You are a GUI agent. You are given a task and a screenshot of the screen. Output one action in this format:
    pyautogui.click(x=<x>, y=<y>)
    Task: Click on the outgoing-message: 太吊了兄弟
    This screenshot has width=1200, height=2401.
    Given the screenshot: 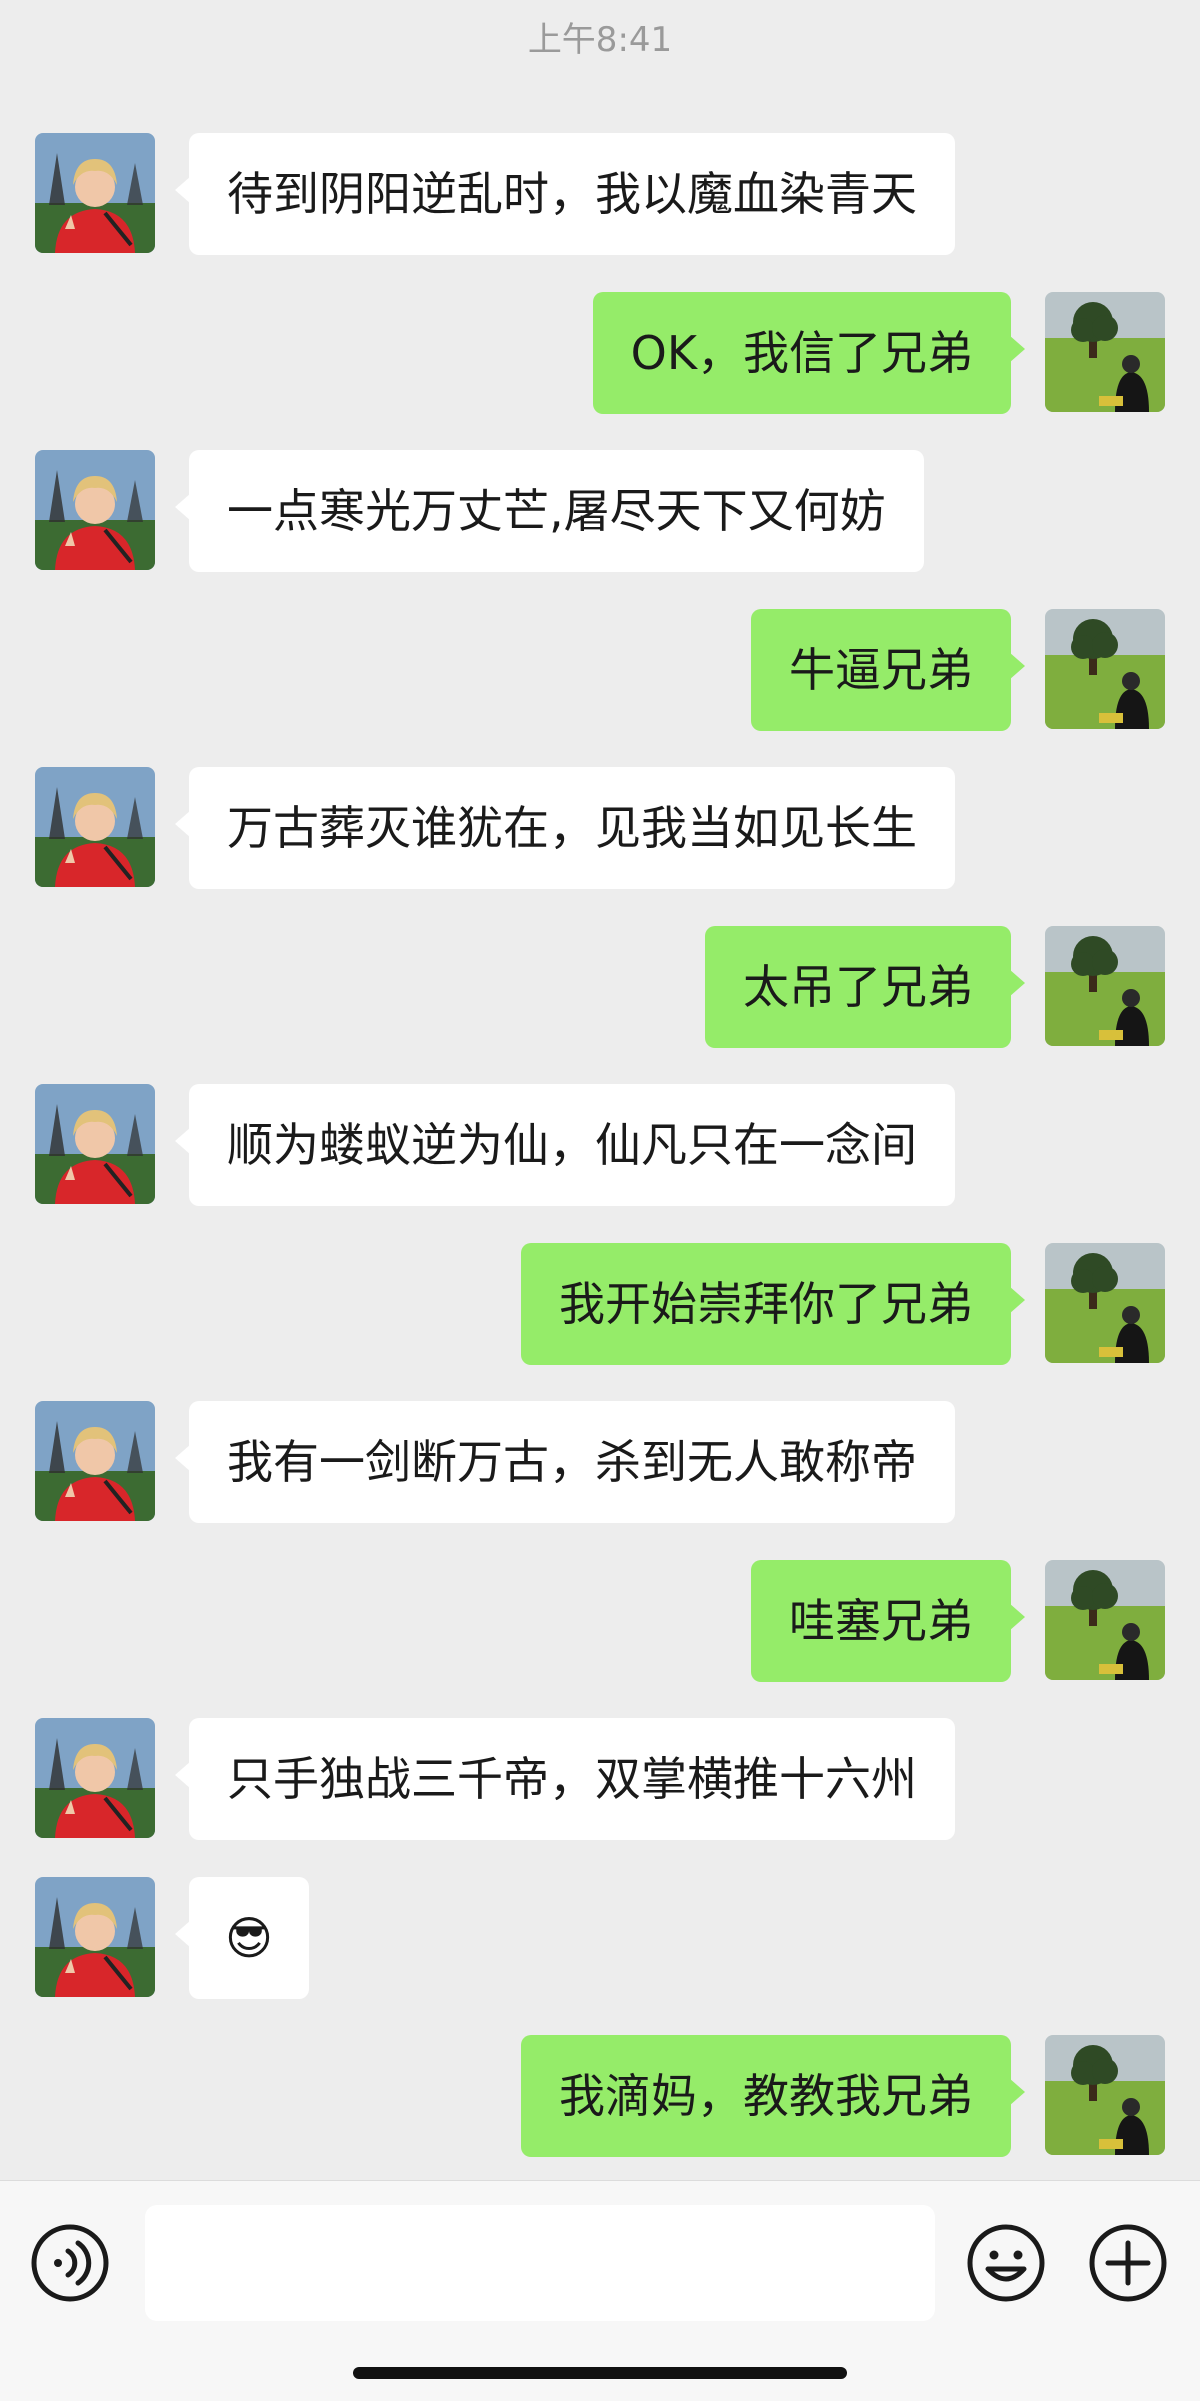 What is the action you would take?
    pyautogui.click(x=600, y=987)
    